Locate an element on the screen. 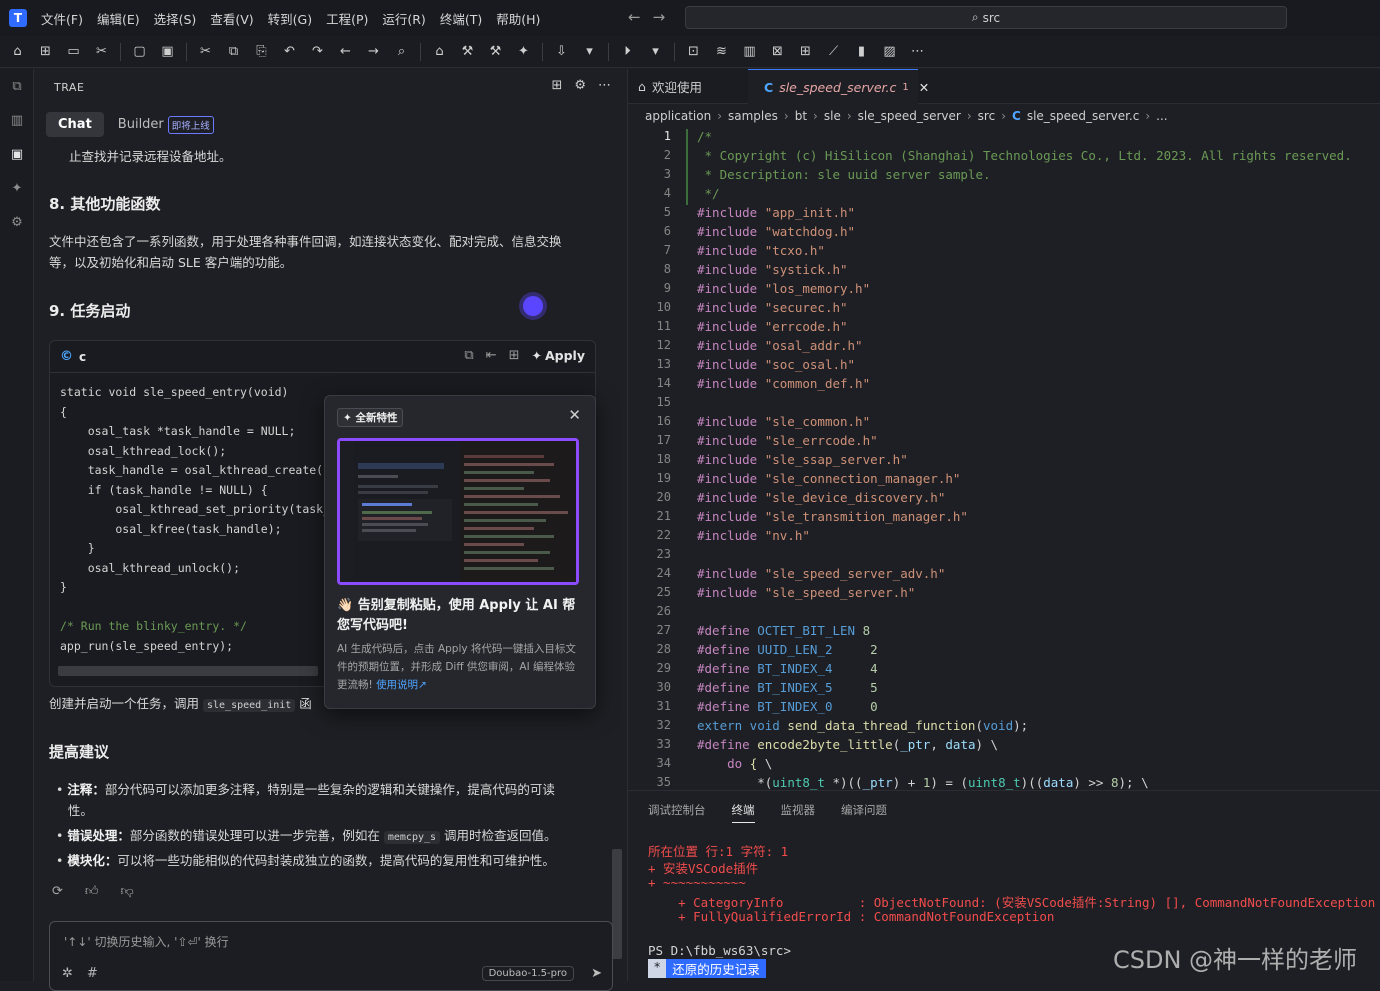 The image size is (1380, 991). breadcrumb-item: bt is located at coordinates (801, 116).